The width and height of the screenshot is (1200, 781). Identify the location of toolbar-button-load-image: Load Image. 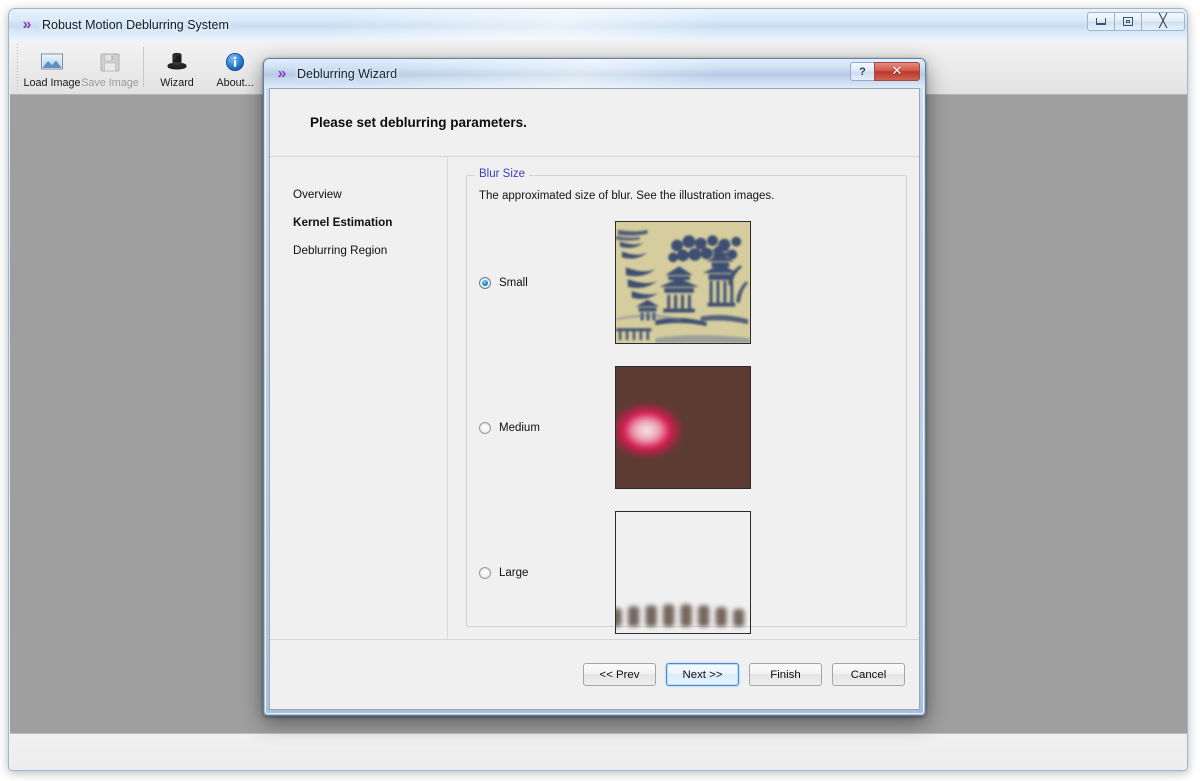
(52, 67).